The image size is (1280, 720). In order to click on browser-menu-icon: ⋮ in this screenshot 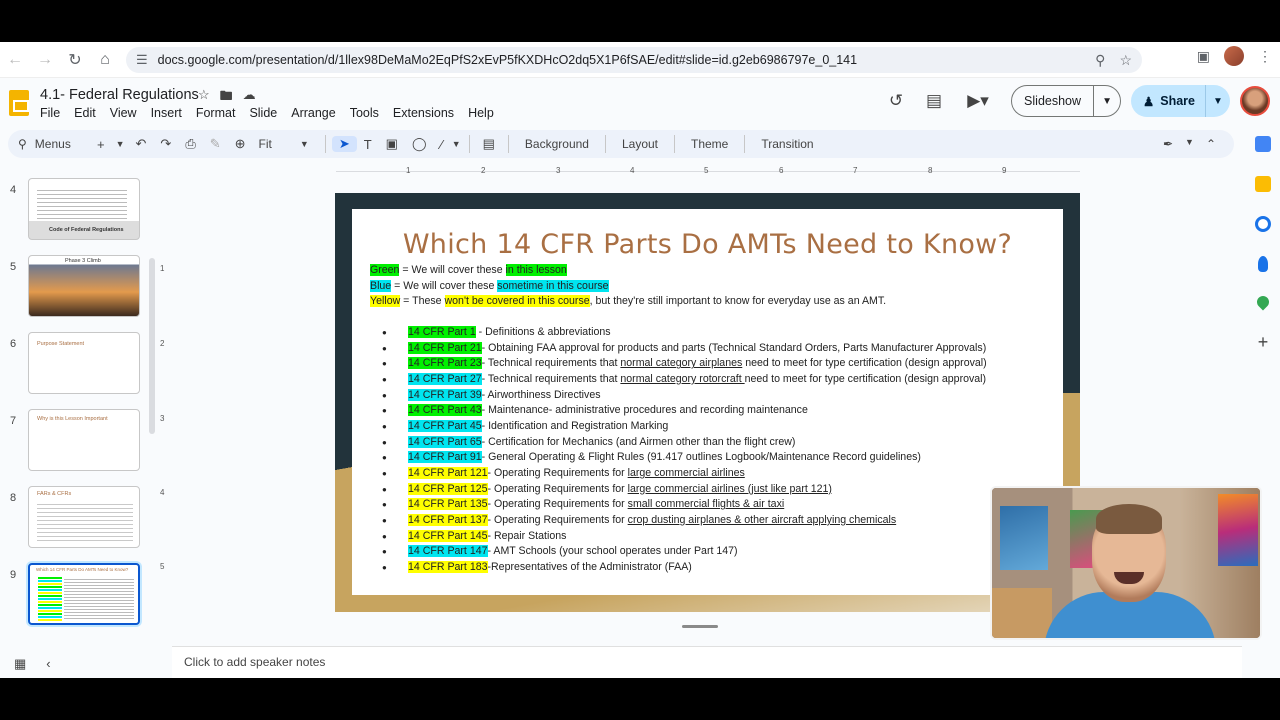, I will do `click(1265, 56)`.